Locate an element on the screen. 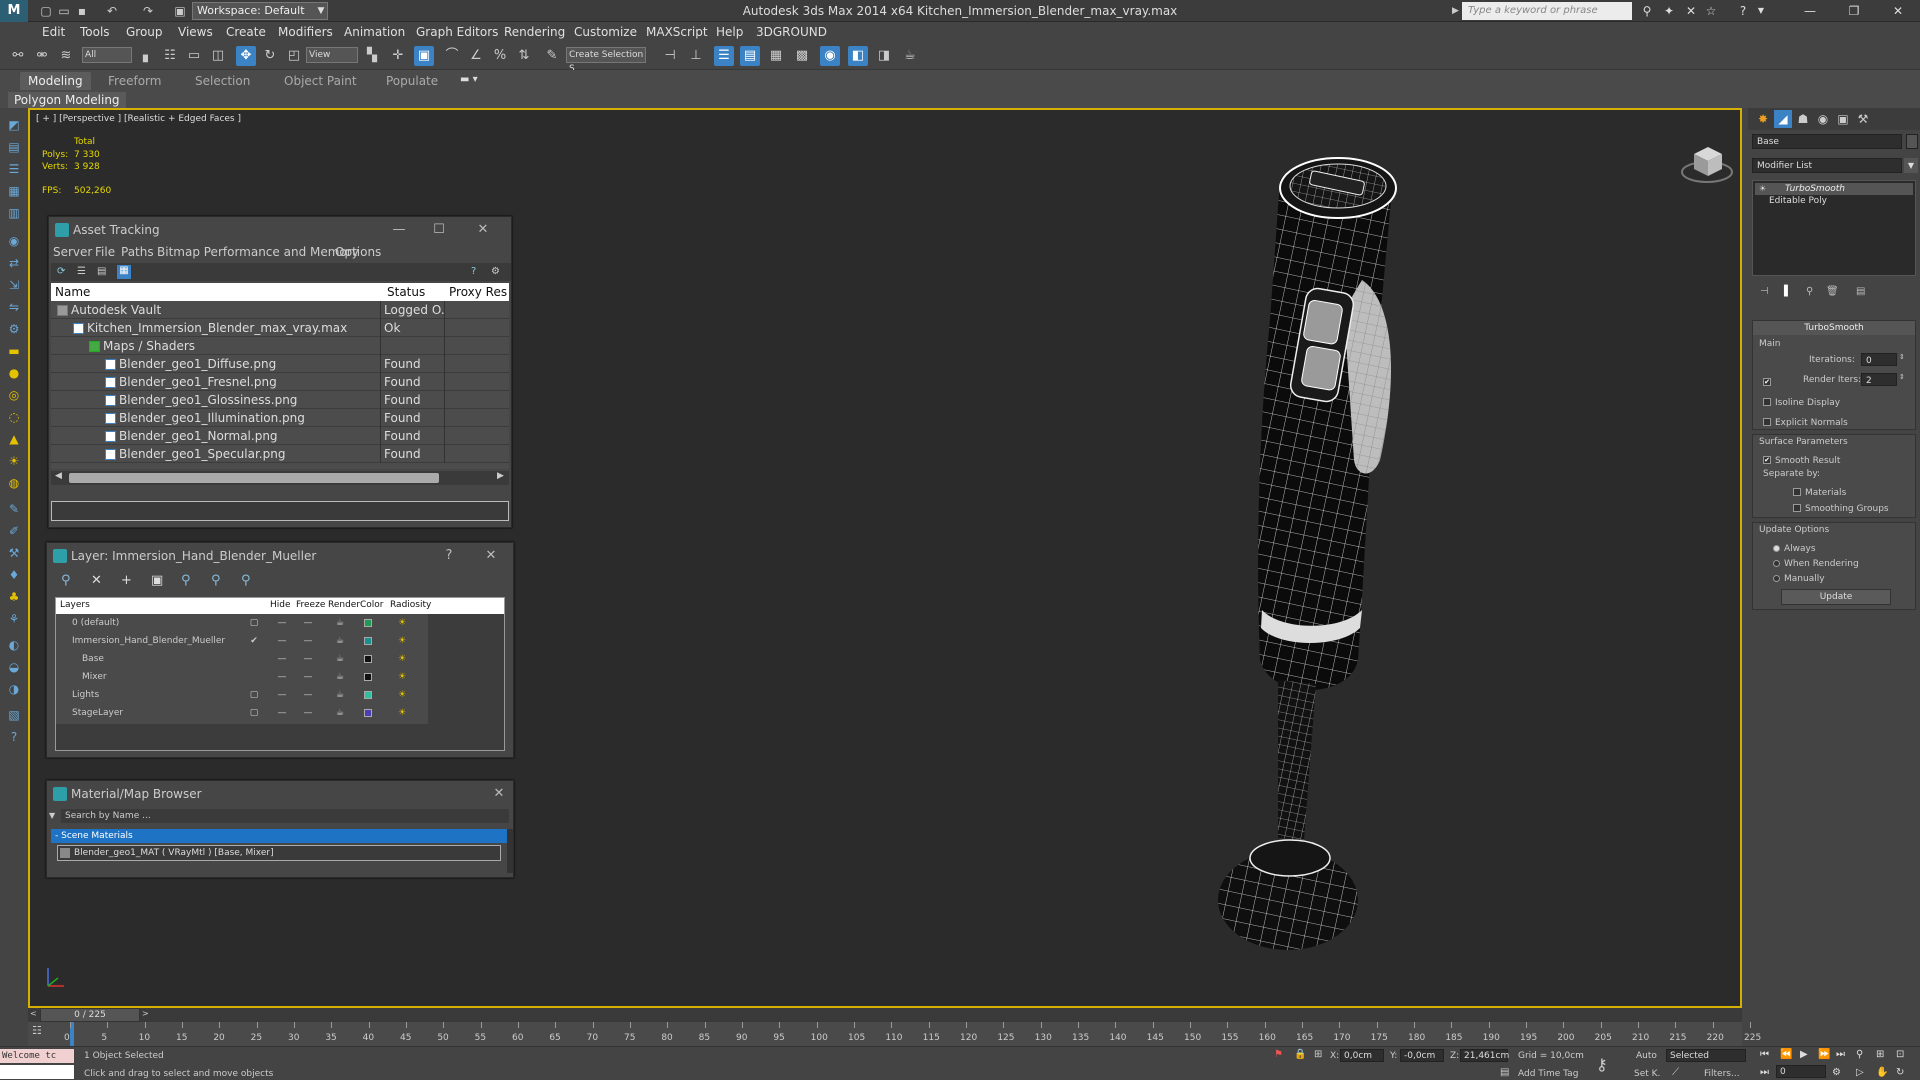  column-status: Status is located at coordinates (406, 292).